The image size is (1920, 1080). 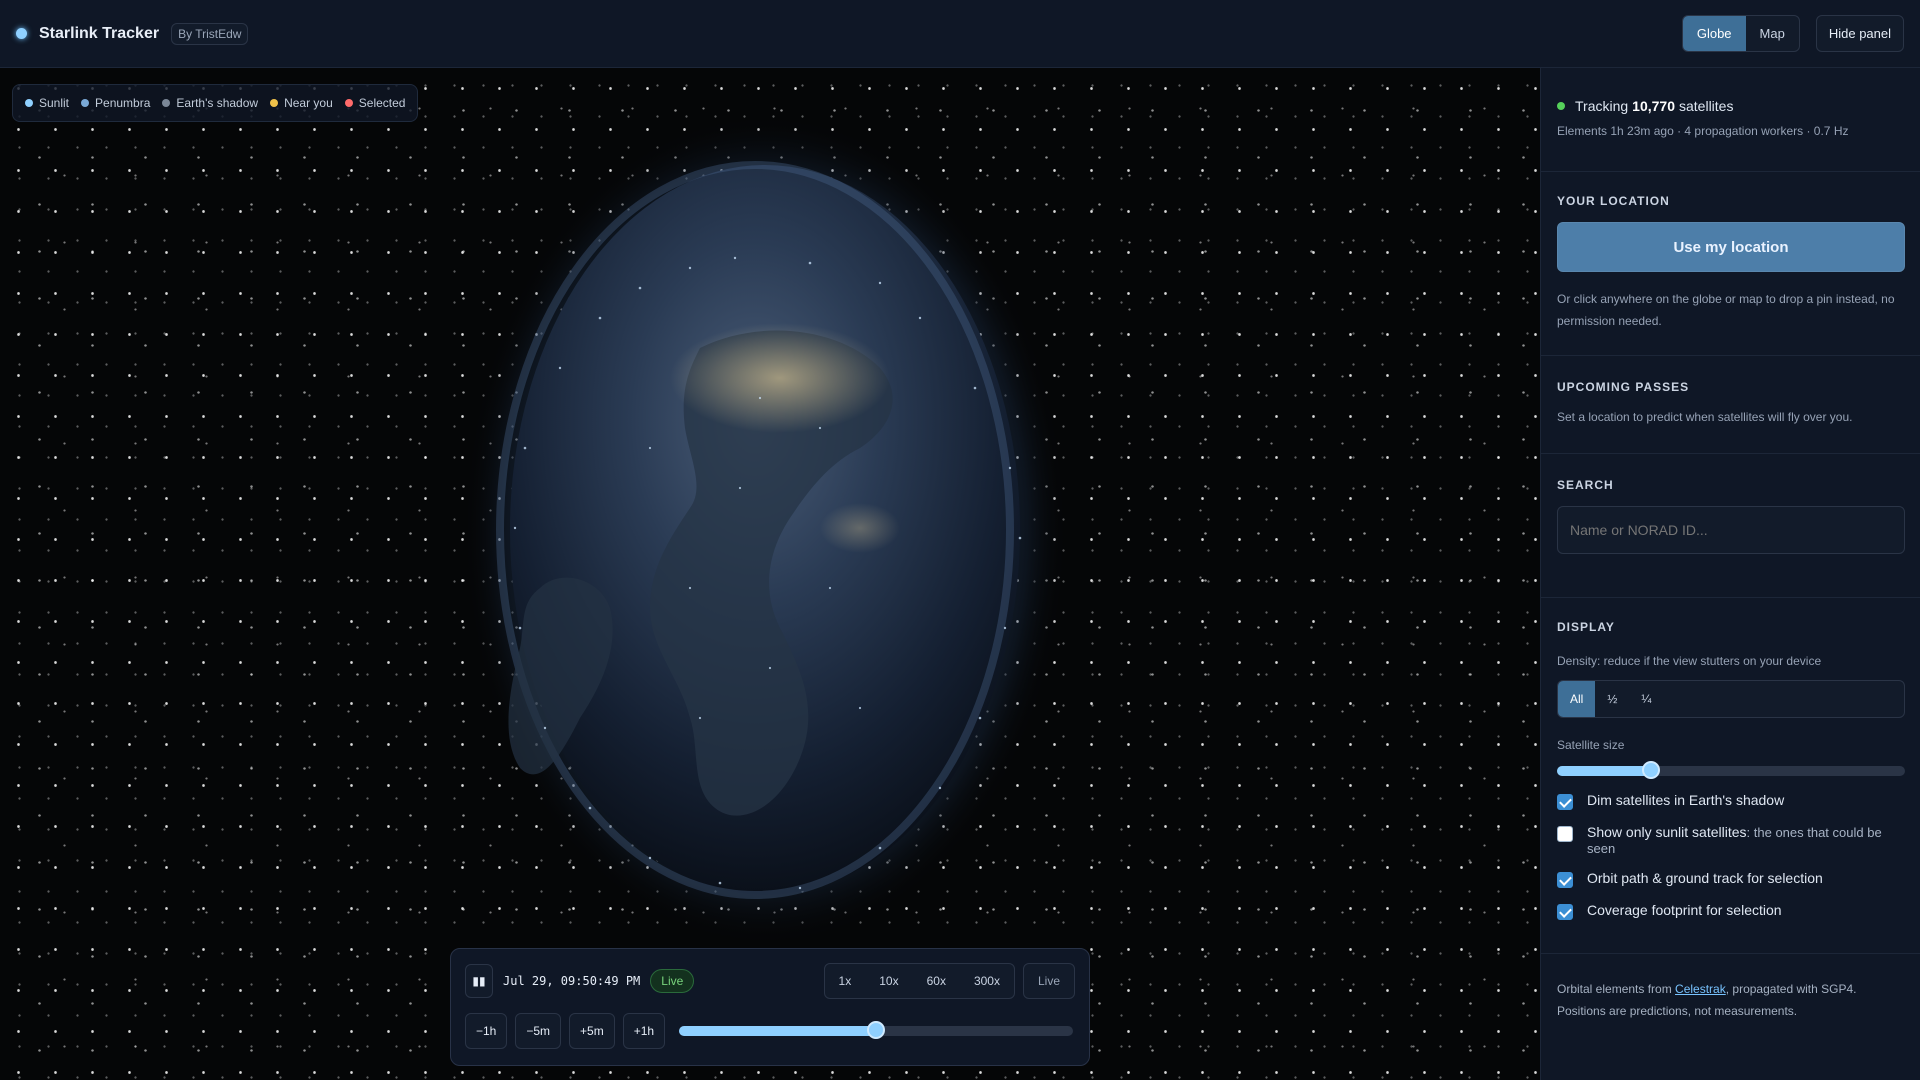 I want to click on footer-suffix: , propagated with SGP4., so click(x=1791, y=989).